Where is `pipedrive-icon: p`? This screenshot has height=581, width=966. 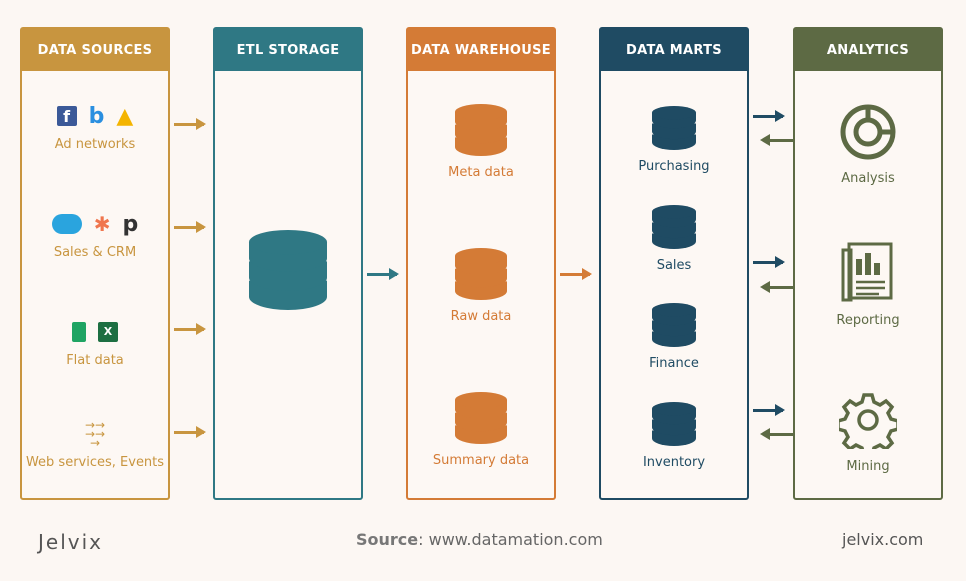
pipedrive-icon: p is located at coordinates (130, 224).